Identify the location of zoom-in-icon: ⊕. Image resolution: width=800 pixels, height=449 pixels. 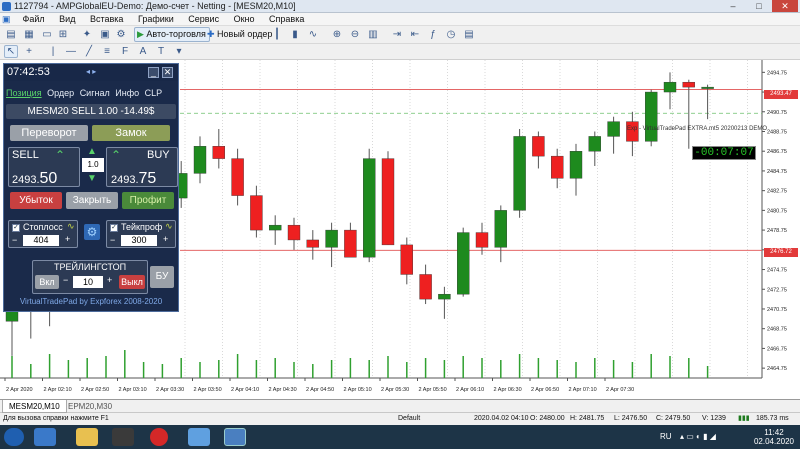
(337, 34).